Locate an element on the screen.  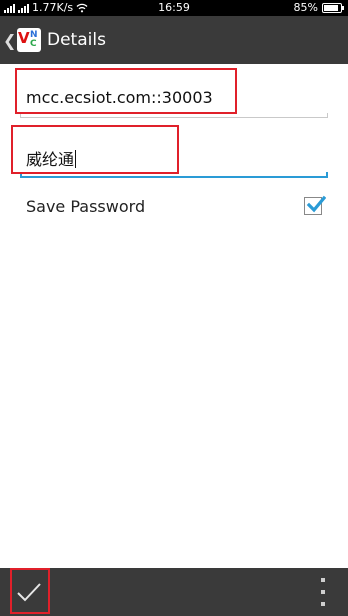
action-bar: ❮ VNC Details is located at coordinates (174, 40).